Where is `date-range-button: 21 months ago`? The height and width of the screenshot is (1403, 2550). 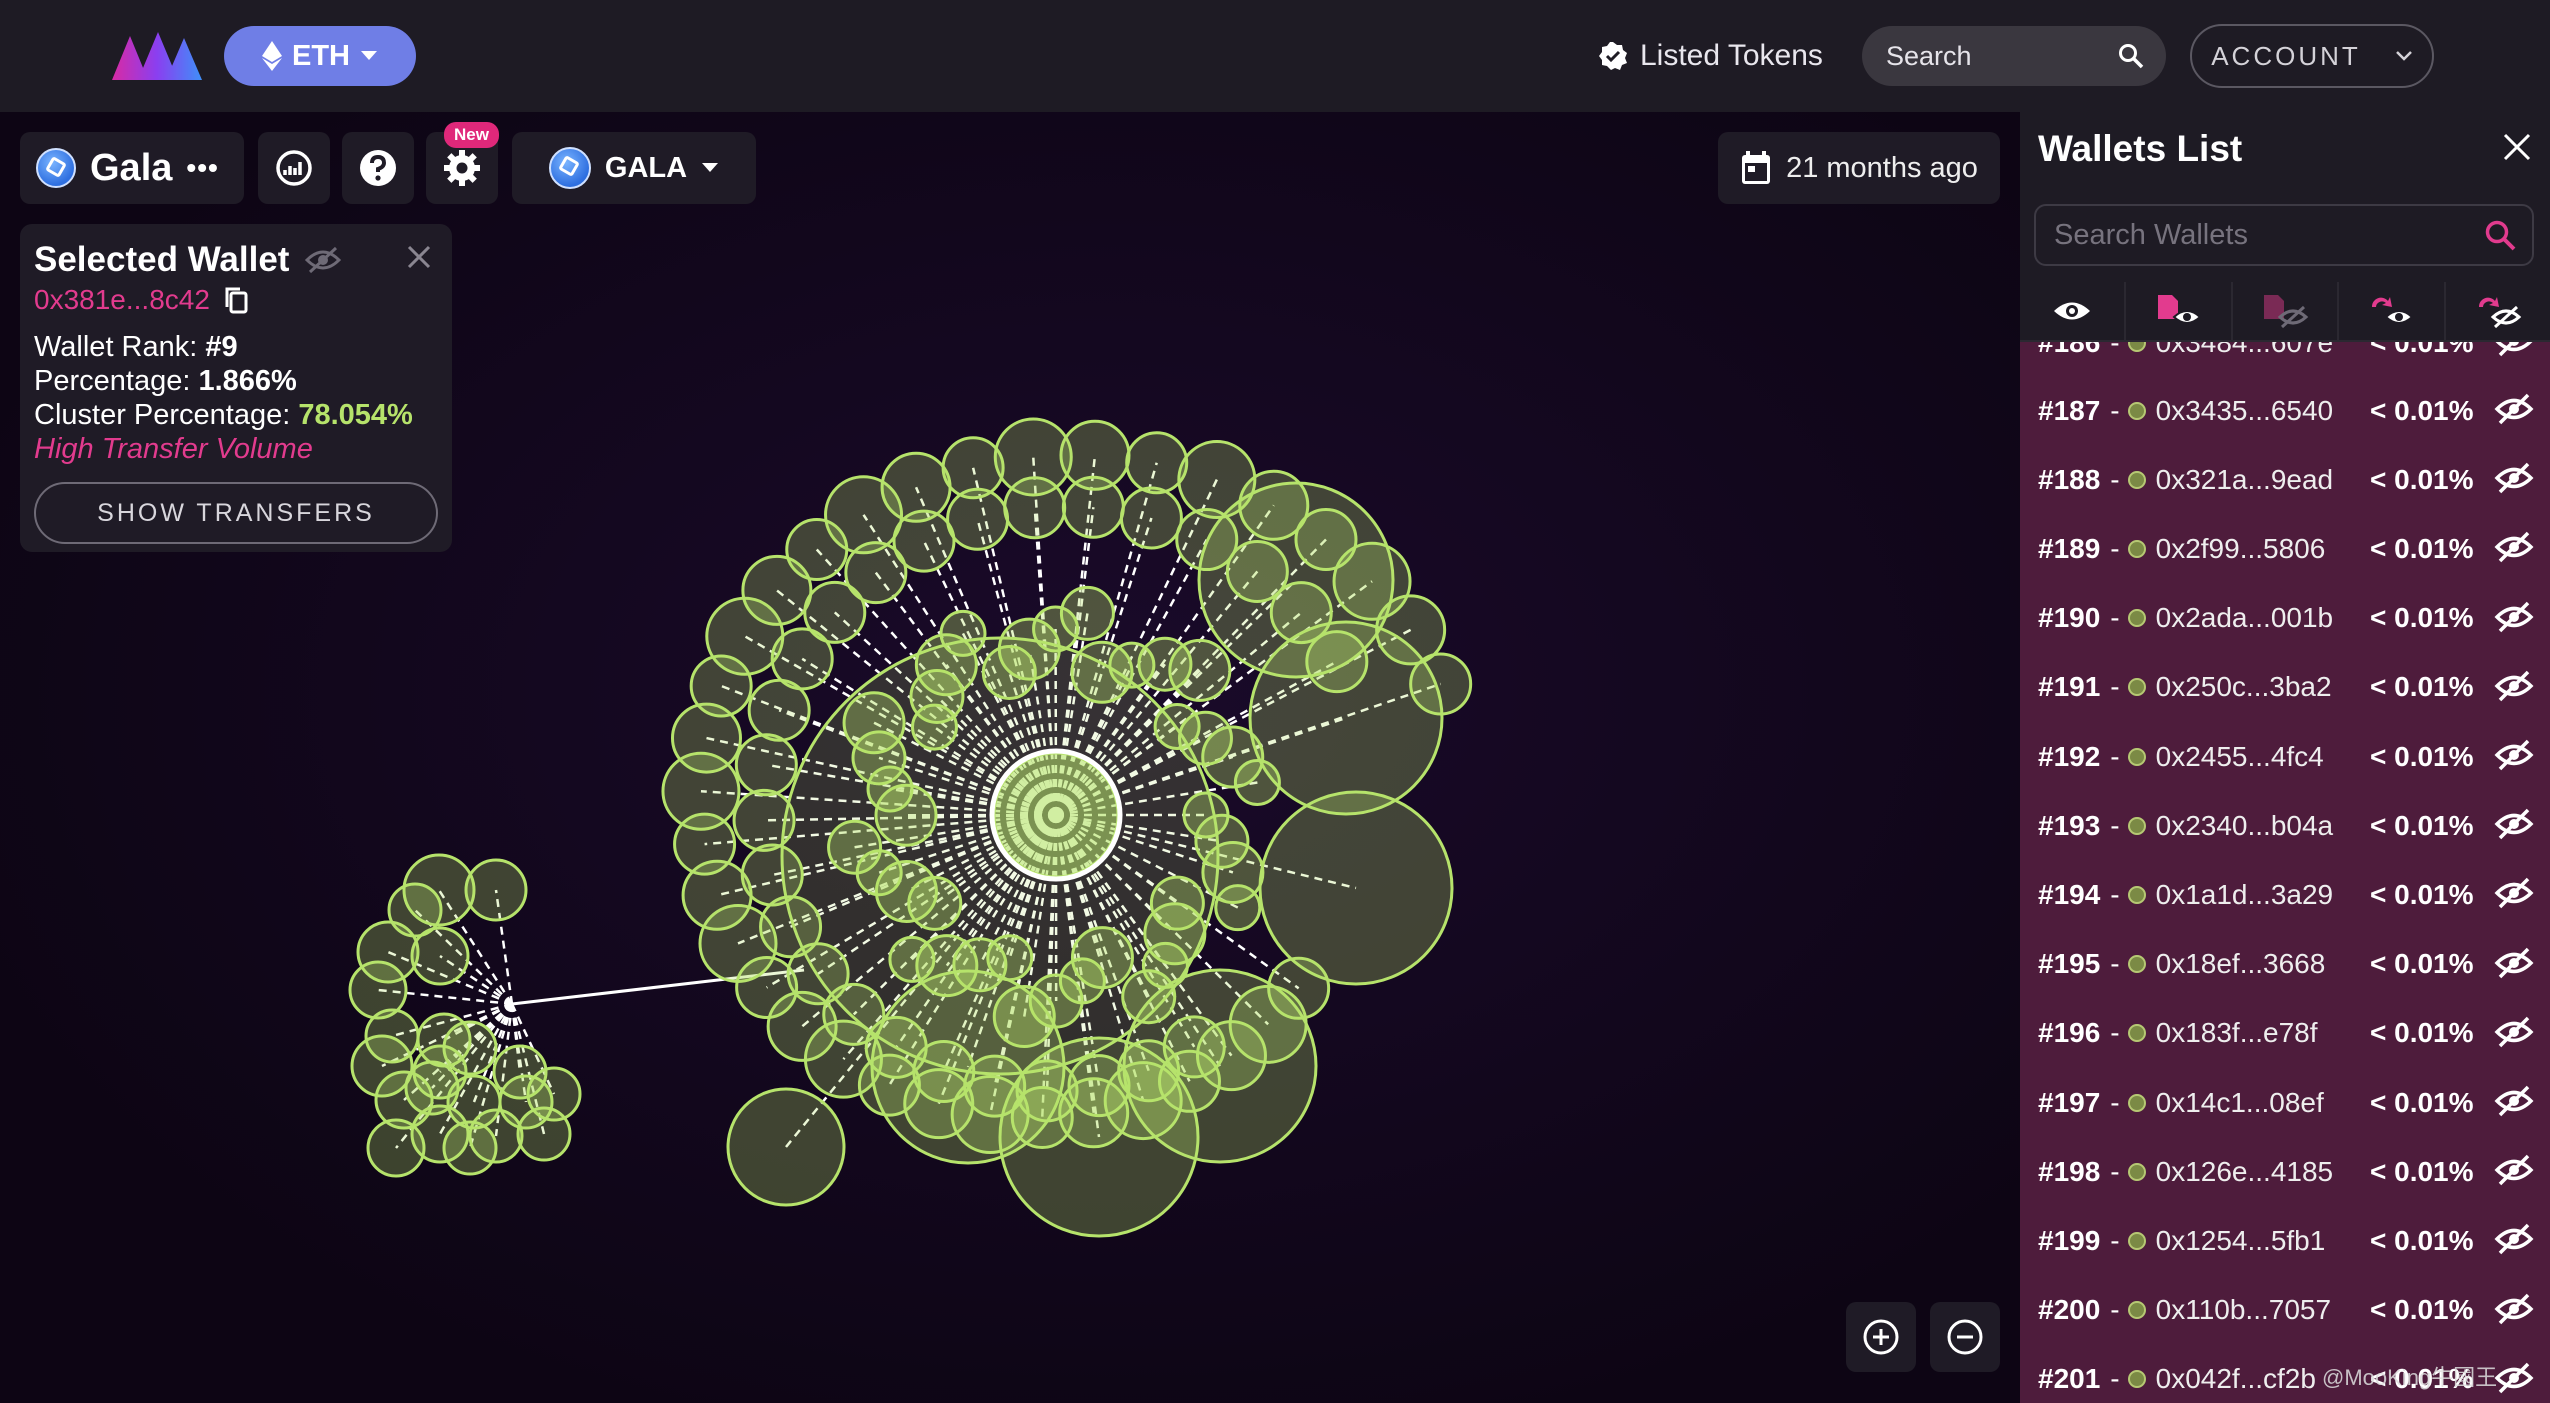
date-range-button: 21 months ago is located at coordinates (1859, 168).